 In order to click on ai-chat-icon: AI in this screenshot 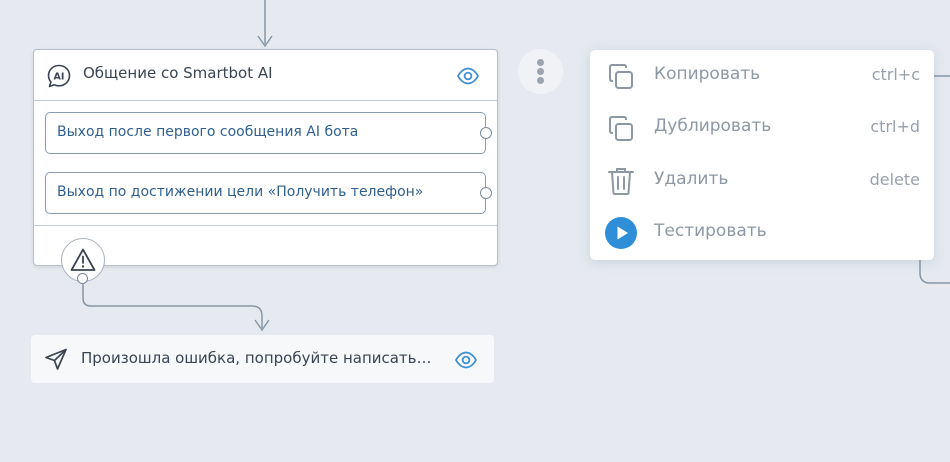, I will do `click(59, 76)`.